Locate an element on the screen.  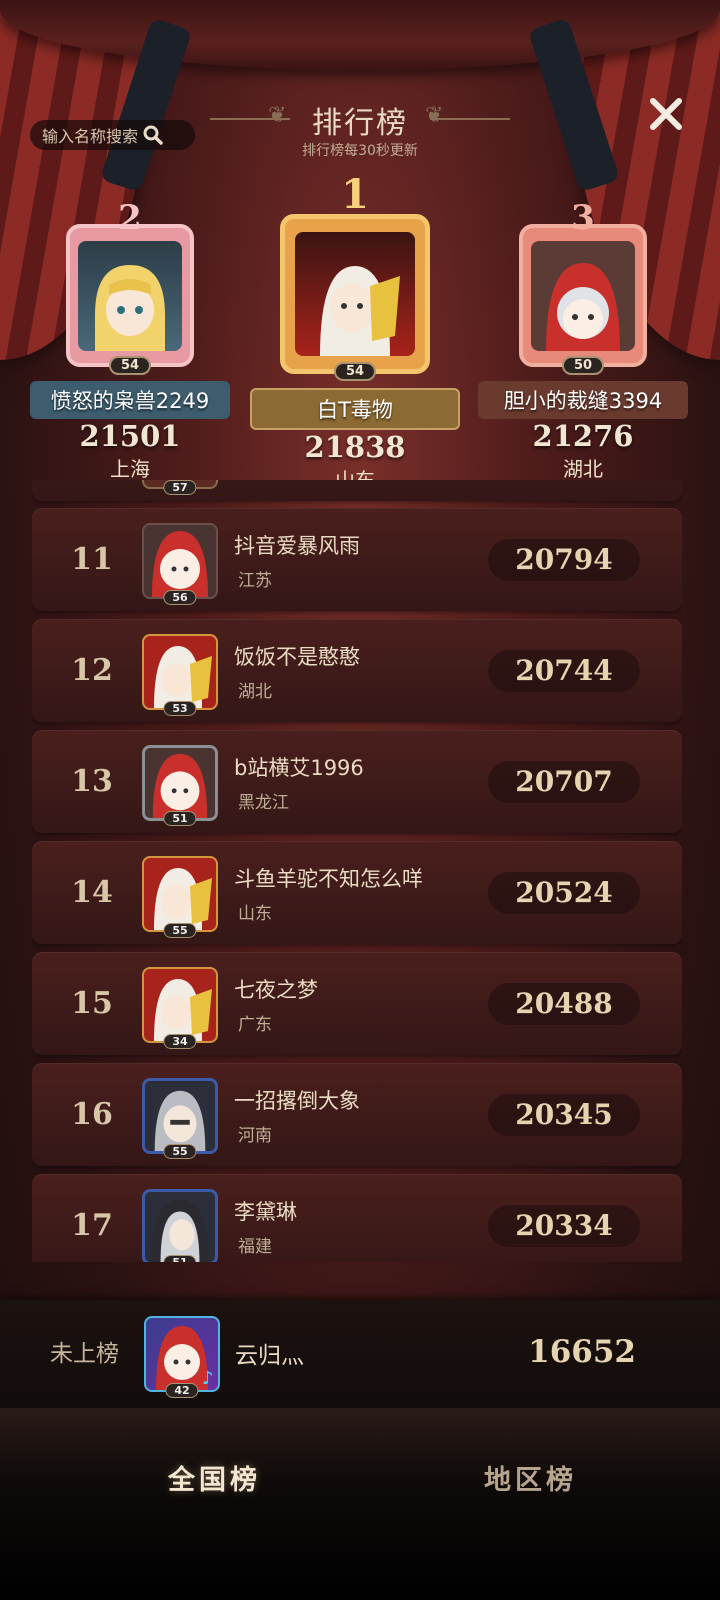
close-icon is located at coordinates (666, 114).